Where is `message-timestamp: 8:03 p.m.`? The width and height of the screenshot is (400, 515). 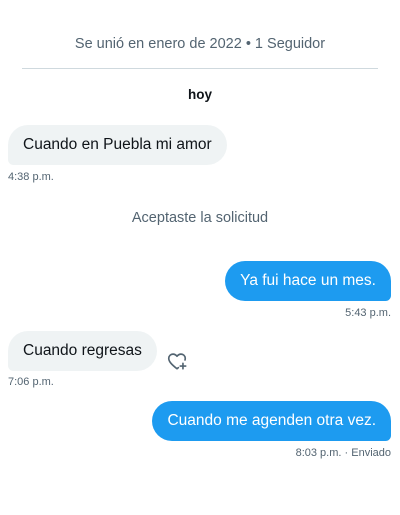
message-timestamp: 8:03 p.m. is located at coordinates (318, 453).